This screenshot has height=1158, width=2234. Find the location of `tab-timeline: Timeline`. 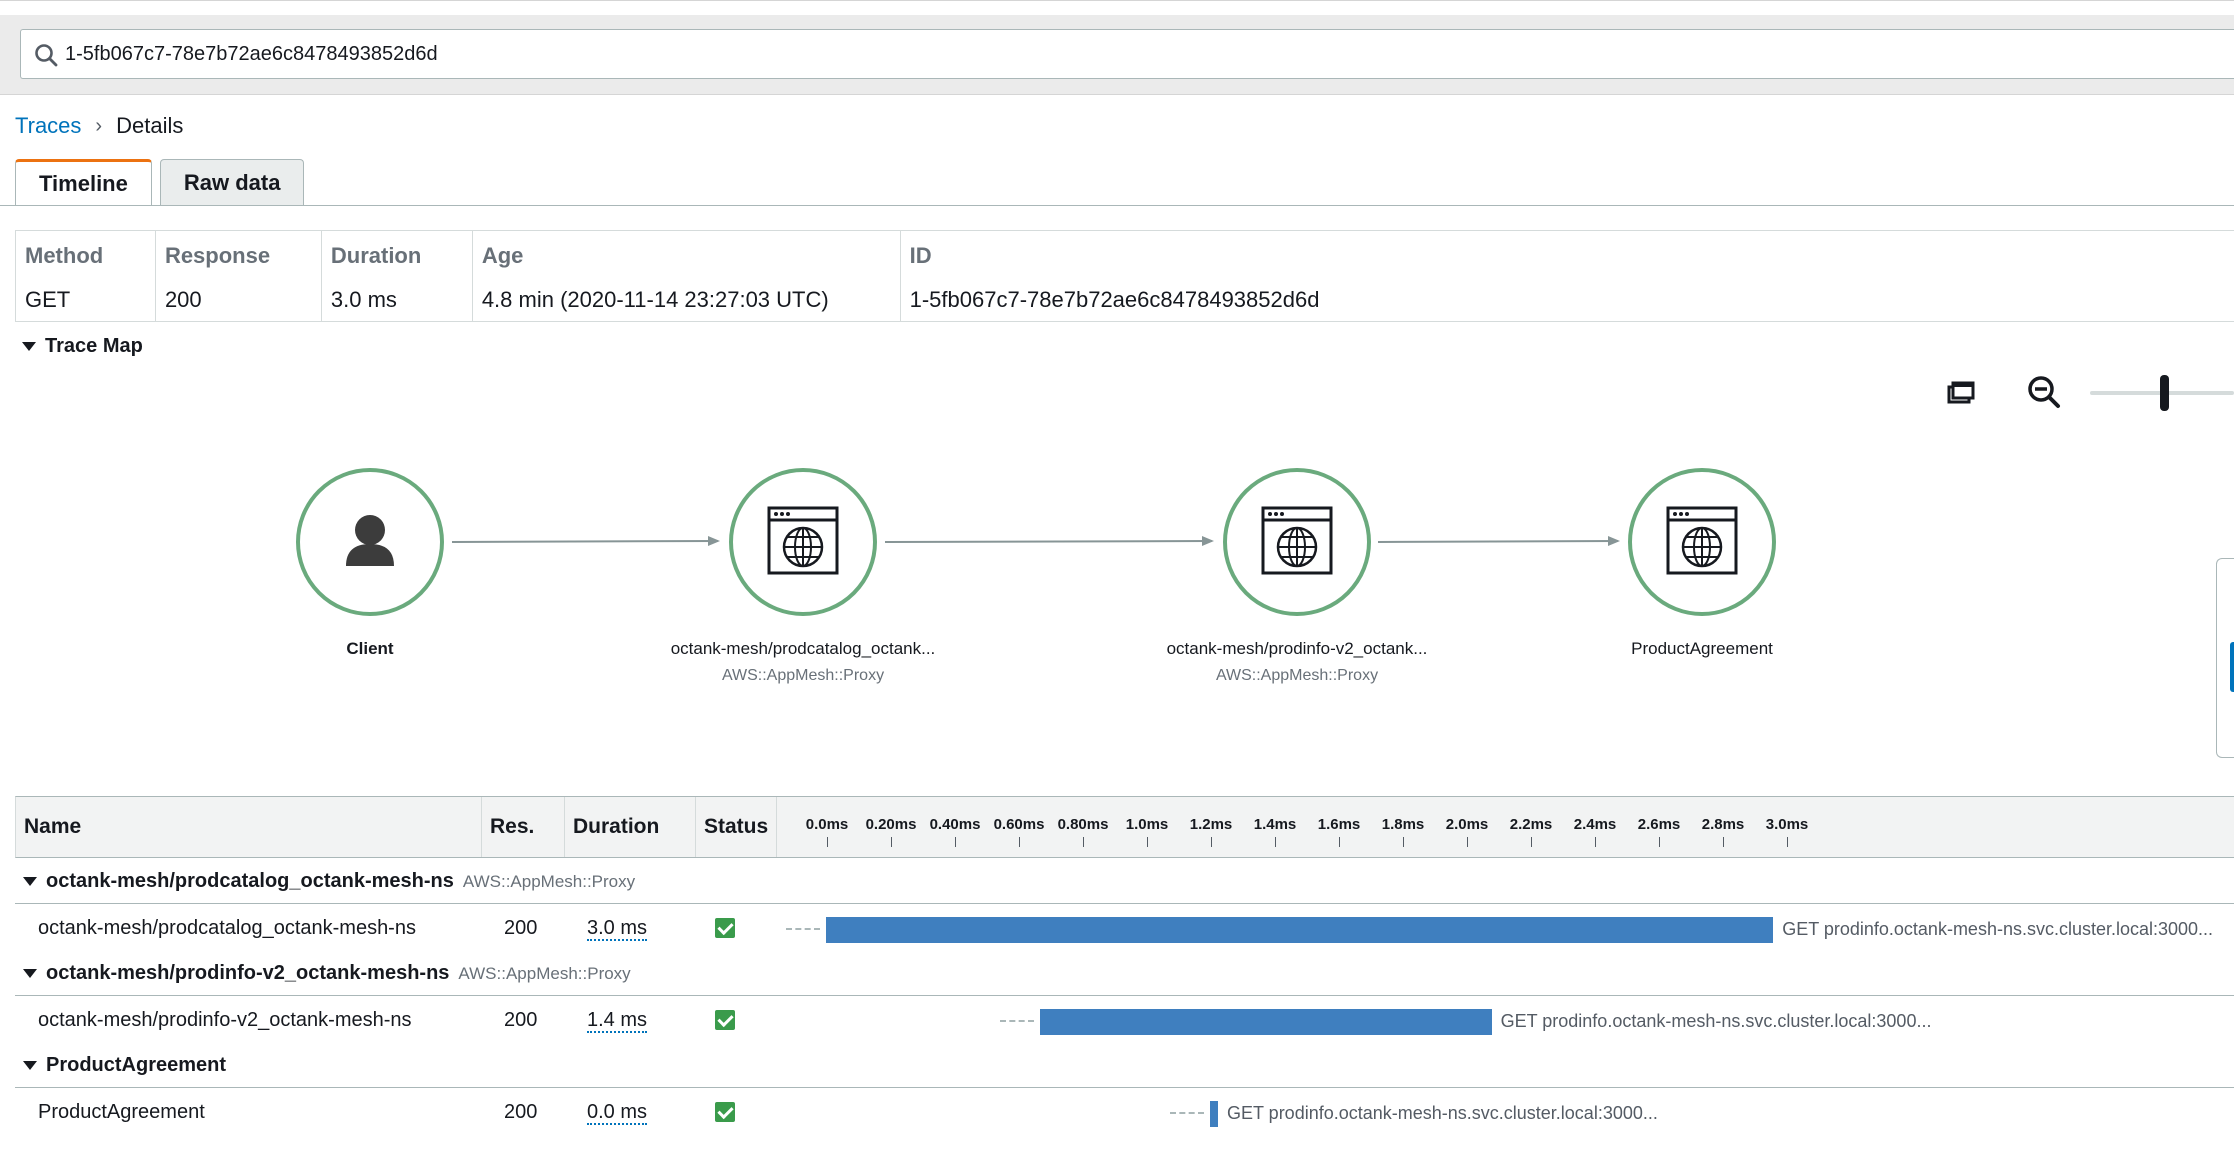

tab-timeline: Timeline is located at coordinates (83, 182).